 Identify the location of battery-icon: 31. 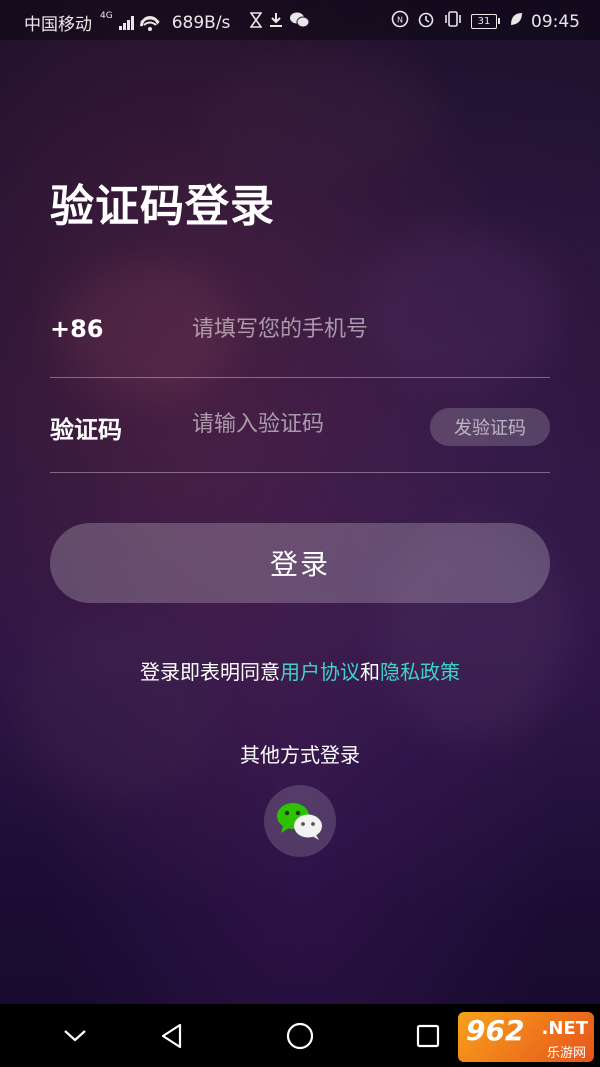
(485, 21).